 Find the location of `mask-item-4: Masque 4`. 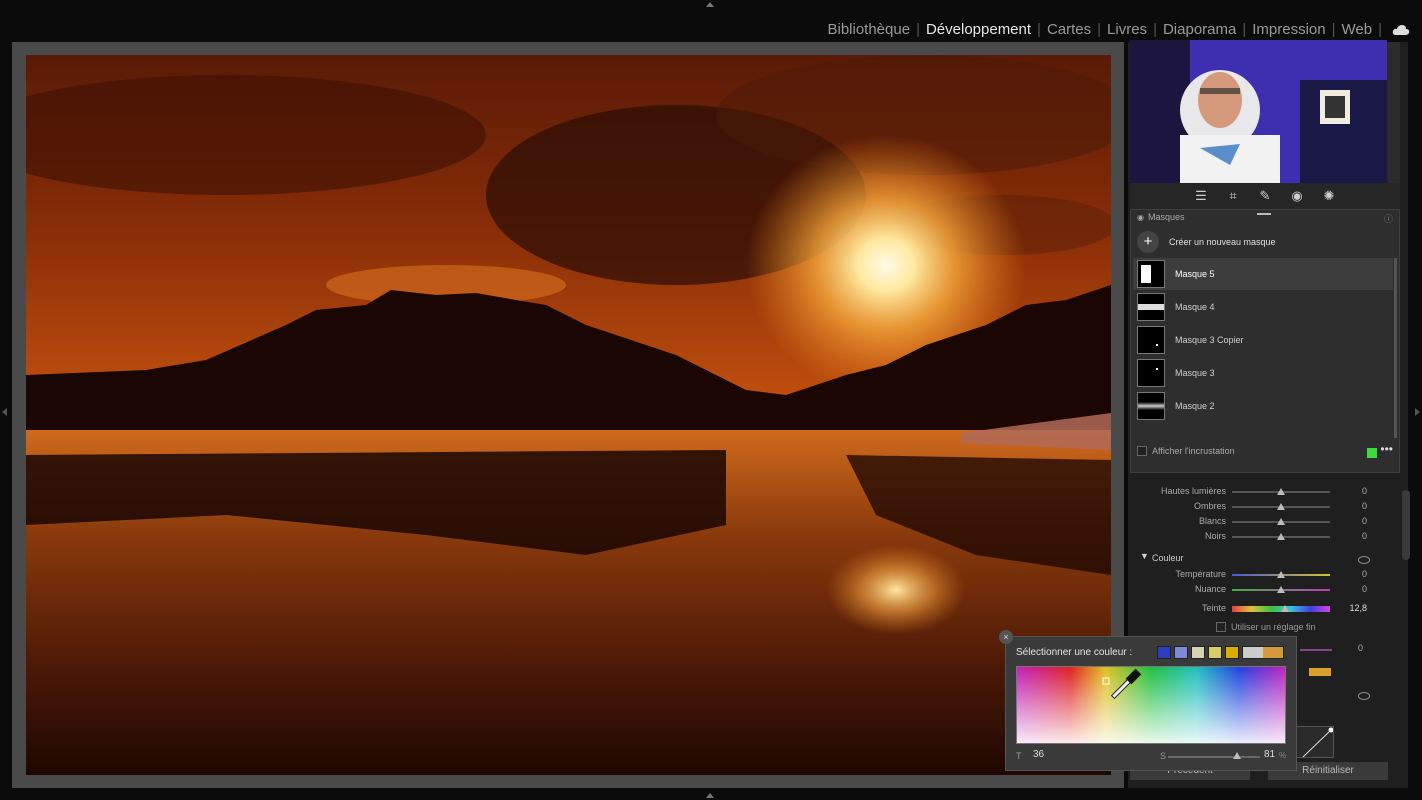

mask-item-4: Masque 4 is located at coordinates (1263, 307).